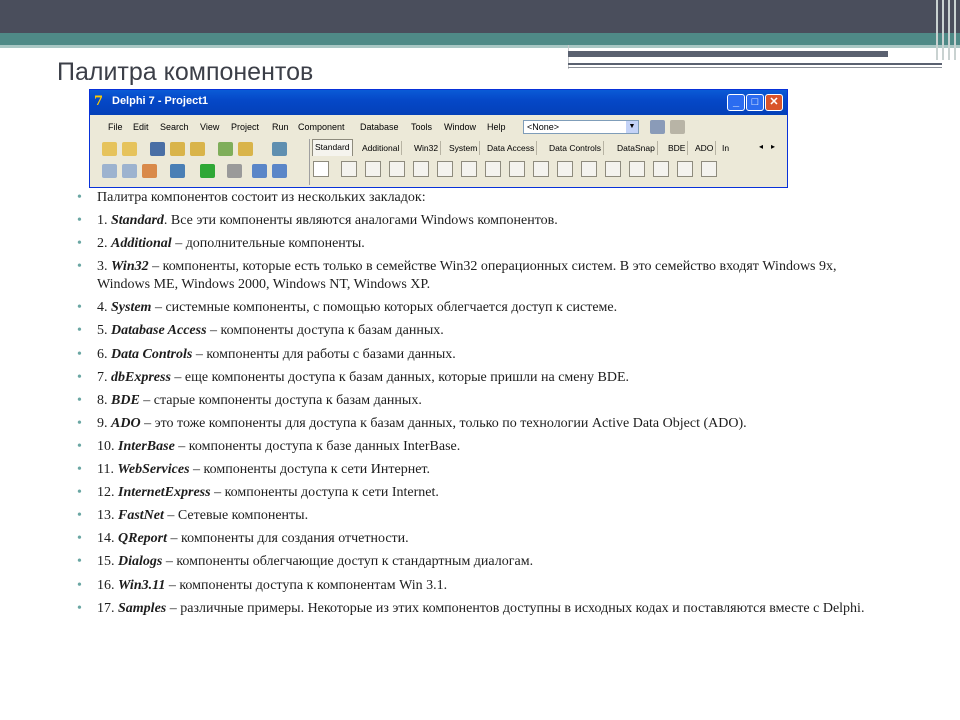 The height and width of the screenshot is (720, 960). What do you see at coordinates (177, 149) in the screenshot?
I see `save-all-icon` at bounding box center [177, 149].